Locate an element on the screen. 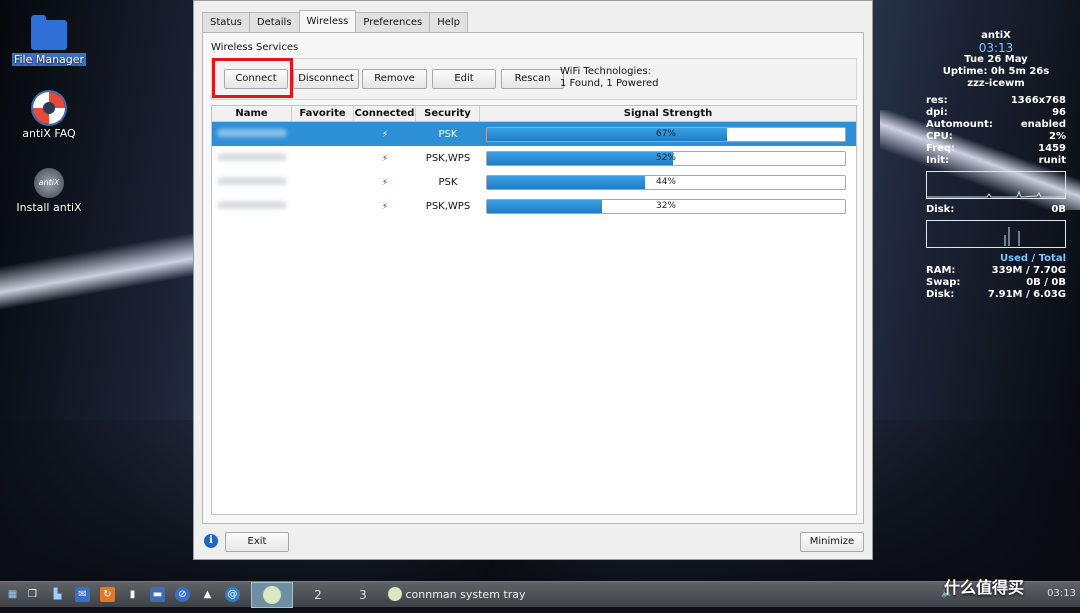 The height and width of the screenshot is (613, 1080). exit-button: Exit is located at coordinates (257, 542).